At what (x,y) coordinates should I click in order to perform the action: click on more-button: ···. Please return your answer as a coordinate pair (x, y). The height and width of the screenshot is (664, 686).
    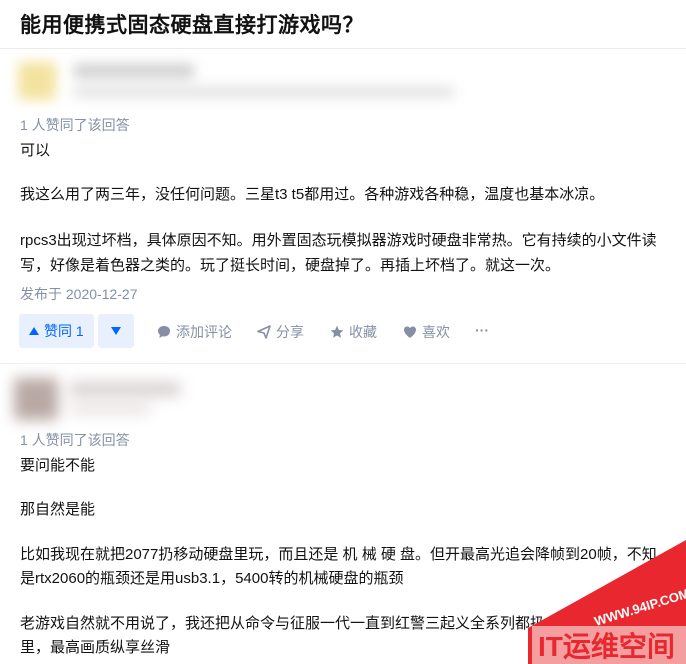
    Looking at the image, I should click on (482, 330).